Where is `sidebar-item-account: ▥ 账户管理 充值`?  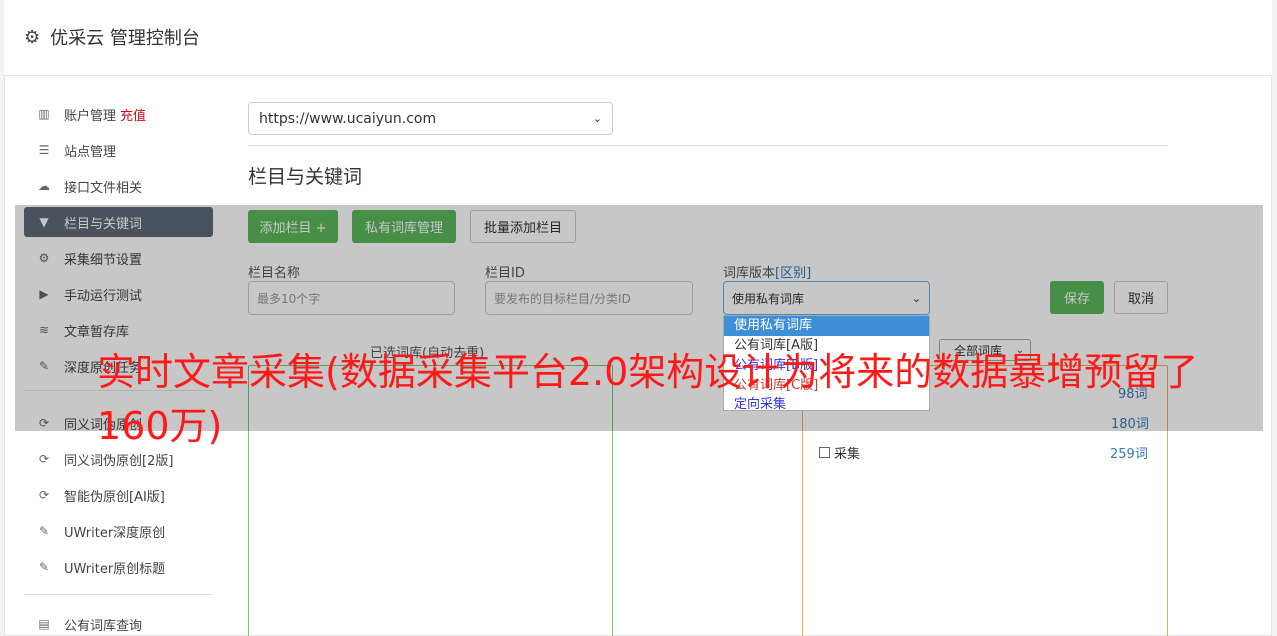 sidebar-item-account: ▥ 账户管理 充值 is located at coordinates (118, 114).